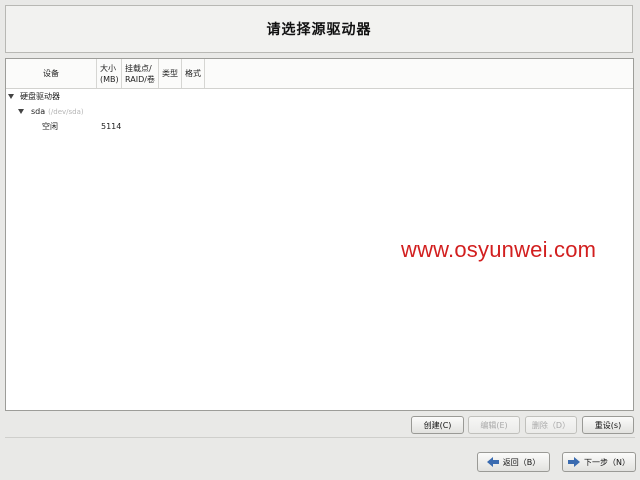 The width and height of the screenshot is (640, 480). What do you see at coordinates (140, 73) in the screenshot?
I see `column-mountpoint: 挂载点/ RAID/卷` at bounding box center [140, 73].